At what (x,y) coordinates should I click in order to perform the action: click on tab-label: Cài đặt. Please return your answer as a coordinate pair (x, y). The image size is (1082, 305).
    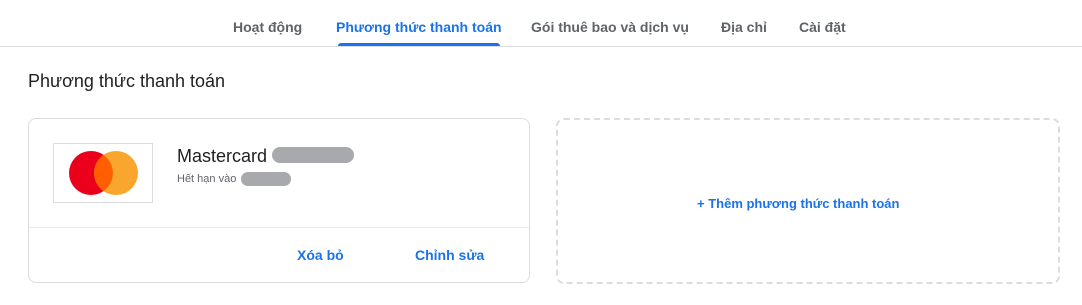
    Looking at the image, I should click on (822, 27).